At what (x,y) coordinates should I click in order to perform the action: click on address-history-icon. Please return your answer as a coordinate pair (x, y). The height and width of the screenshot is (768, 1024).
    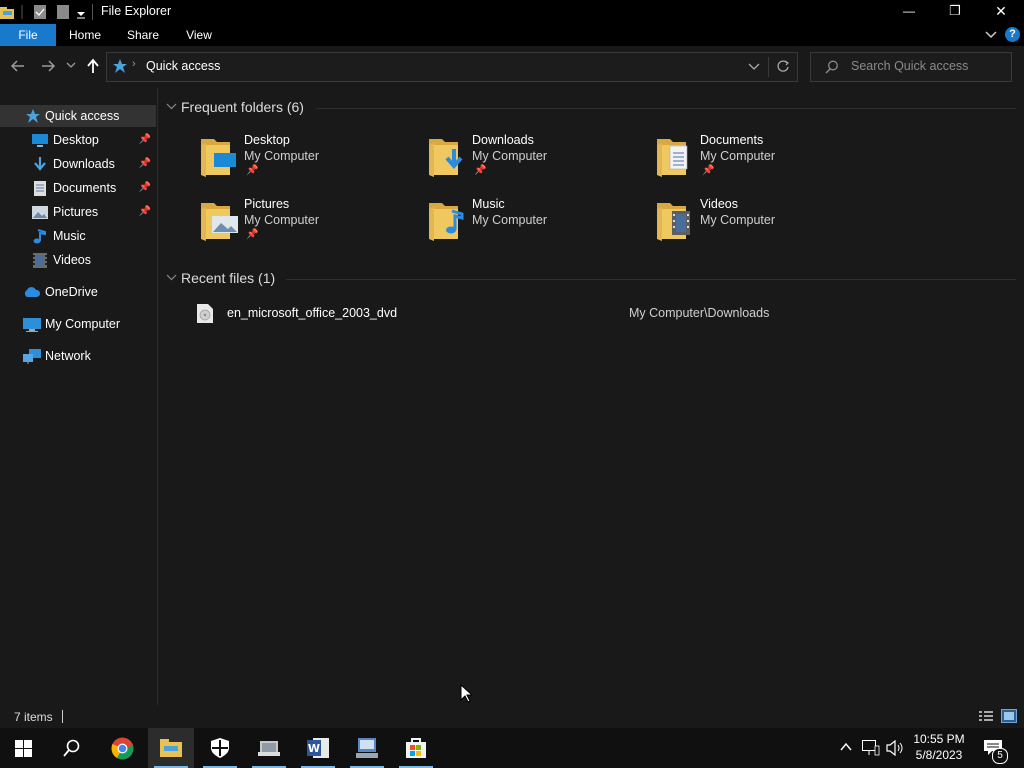
    Looking at the image, I should click on (754, 67).